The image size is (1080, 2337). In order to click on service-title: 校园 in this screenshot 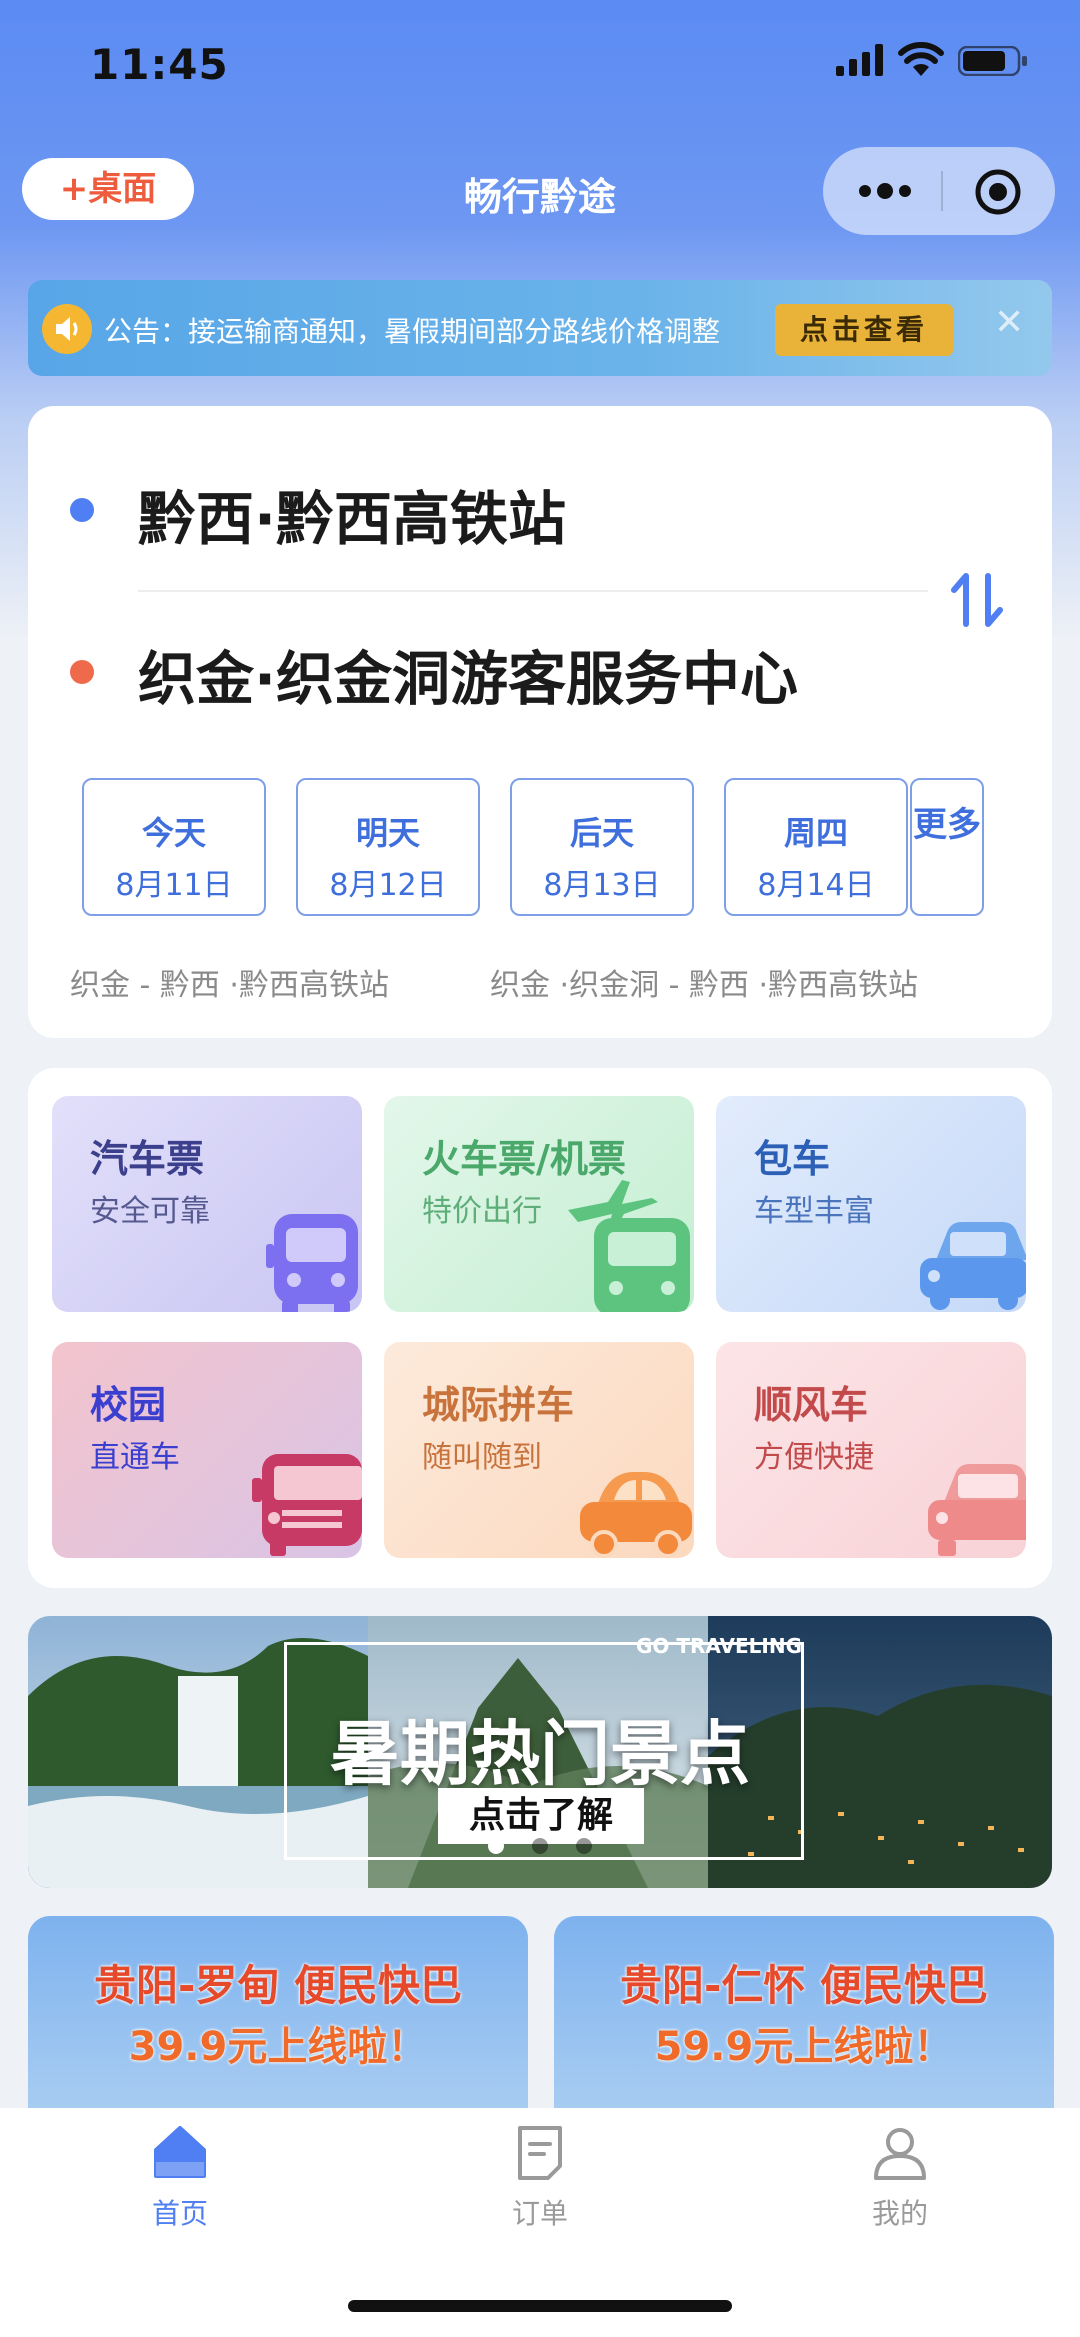, I will do `click(128, 1405)`.